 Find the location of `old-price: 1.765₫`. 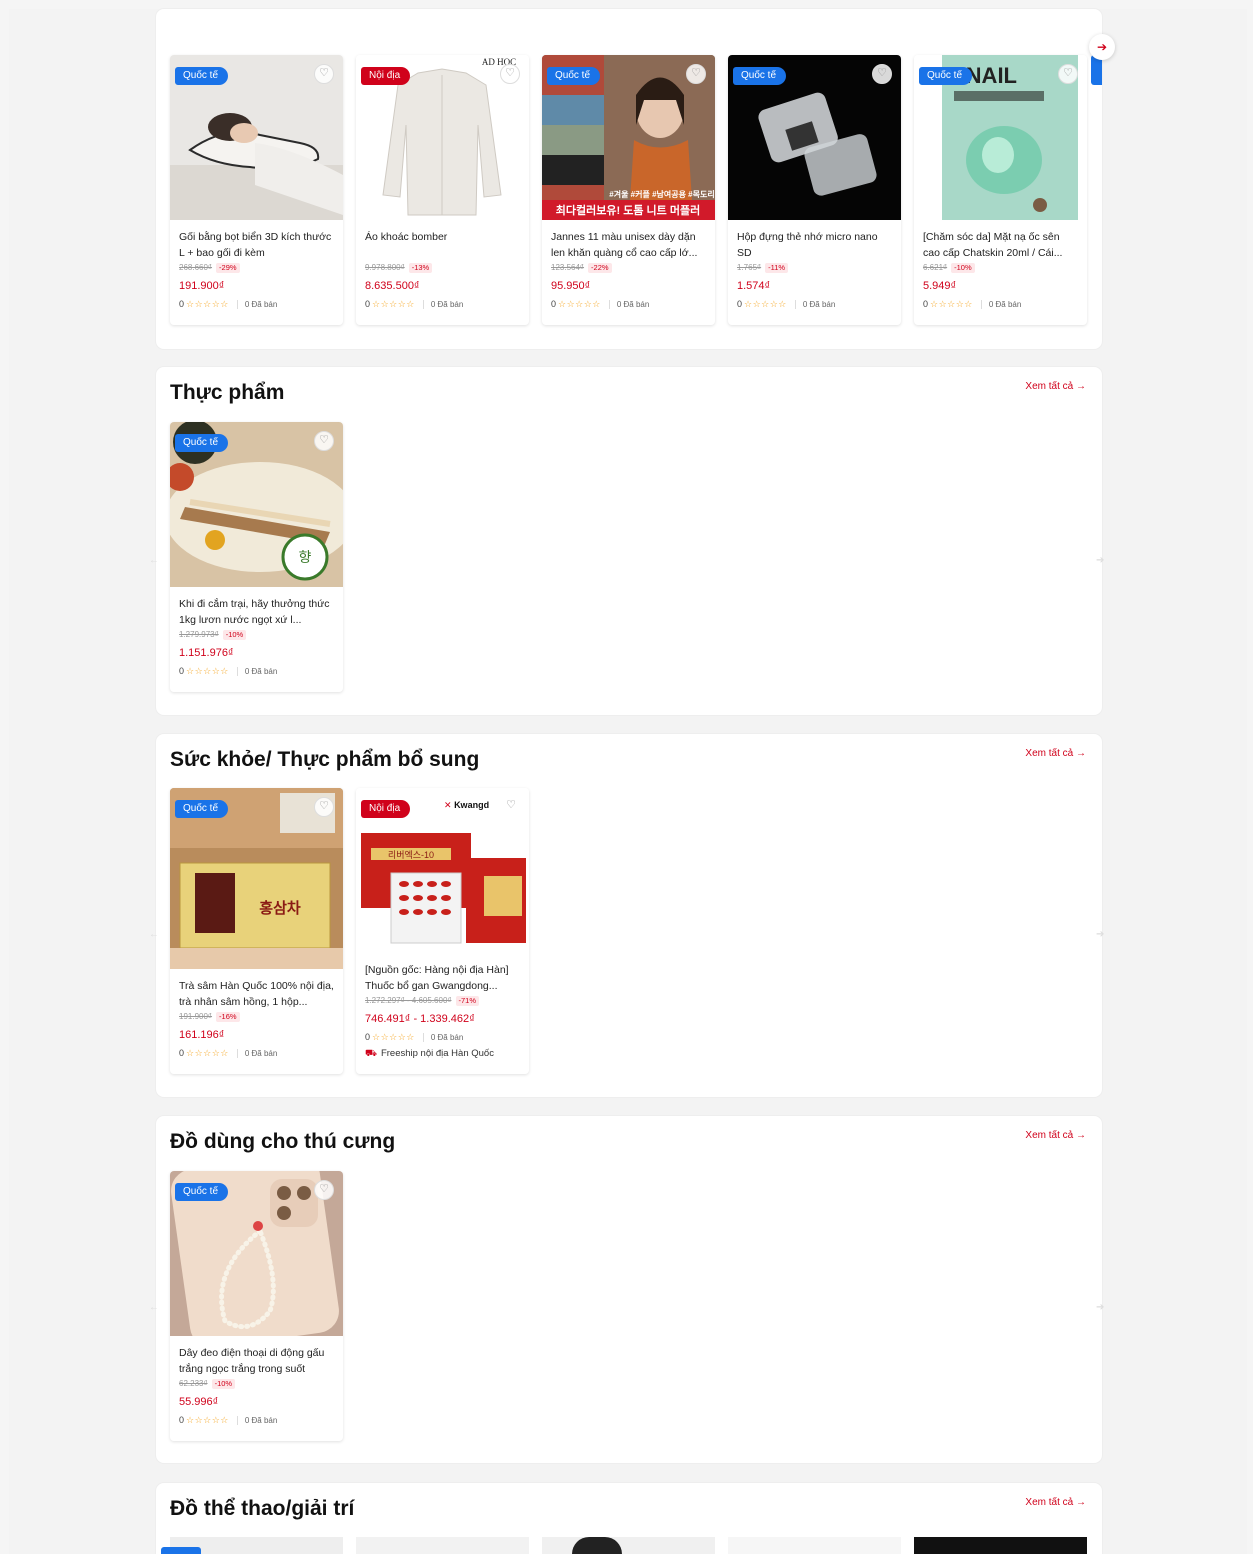

old-price: 1.765₫ is located at coordinates (749, 267).